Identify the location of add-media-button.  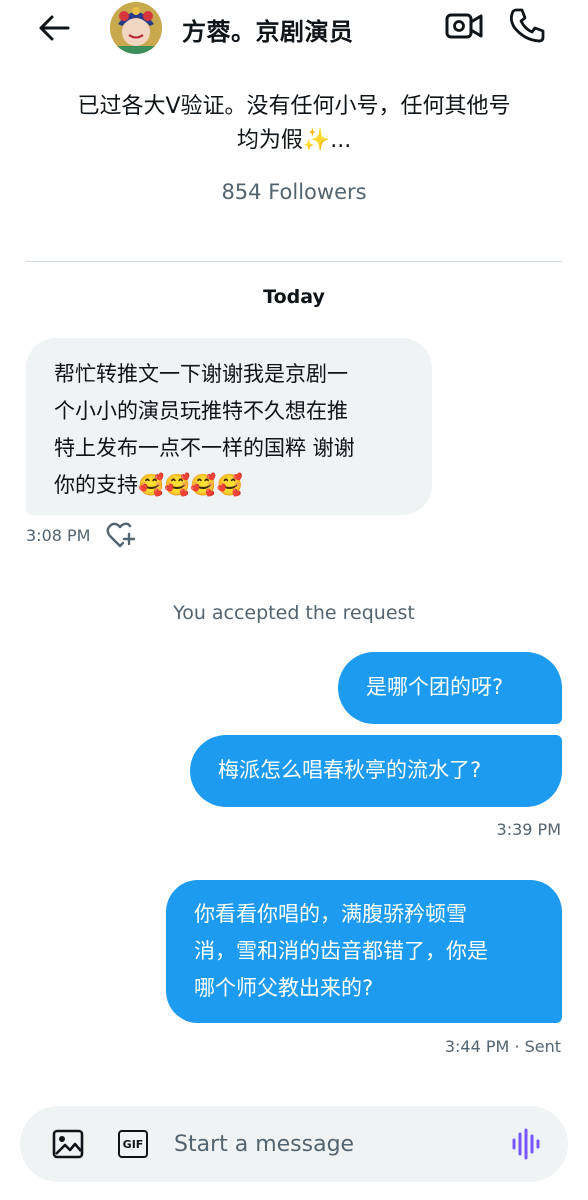
(68, 1144).